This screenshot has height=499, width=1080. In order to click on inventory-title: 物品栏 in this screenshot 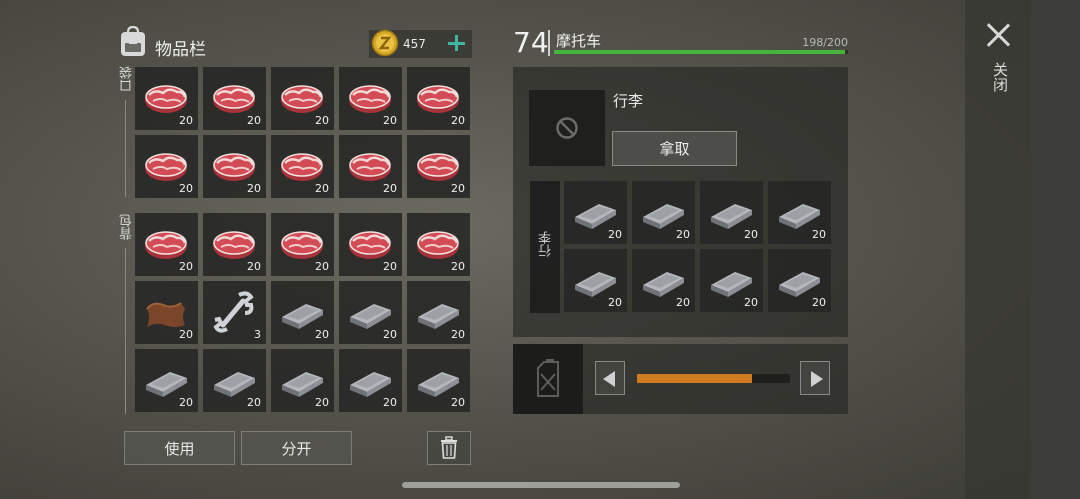, I will do `click(180, 50)`.